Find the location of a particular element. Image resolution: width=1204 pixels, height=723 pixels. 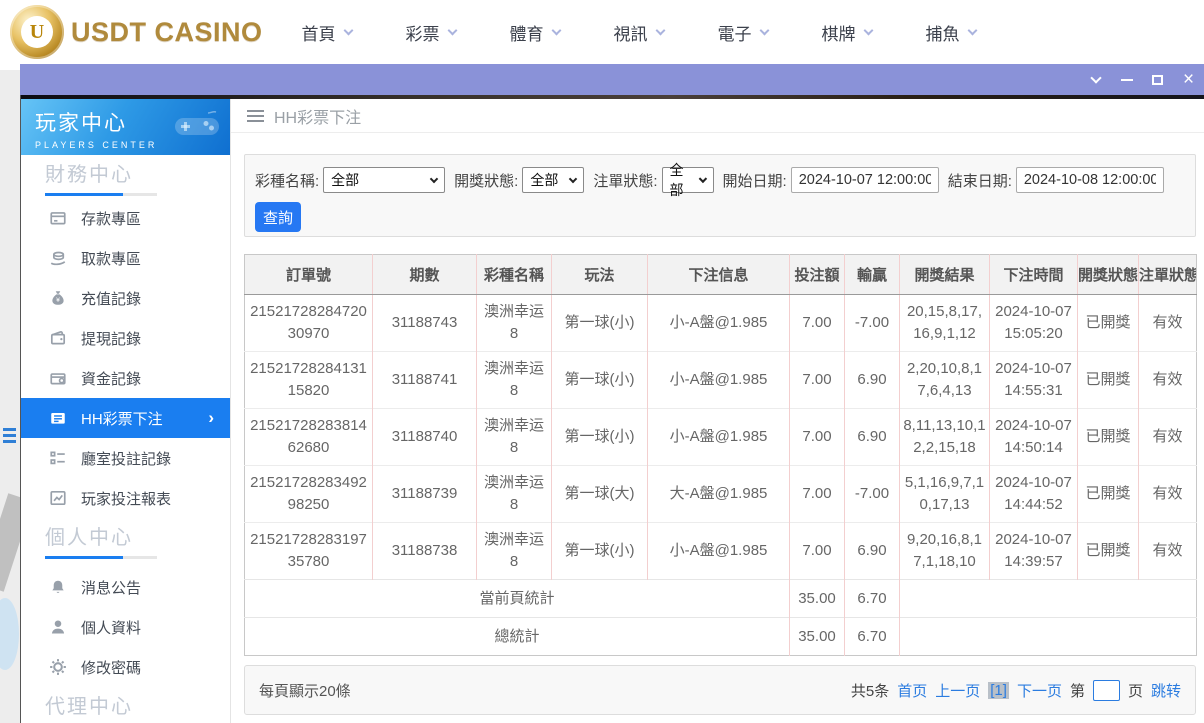

user-icon is located at coordinates (58, 627).